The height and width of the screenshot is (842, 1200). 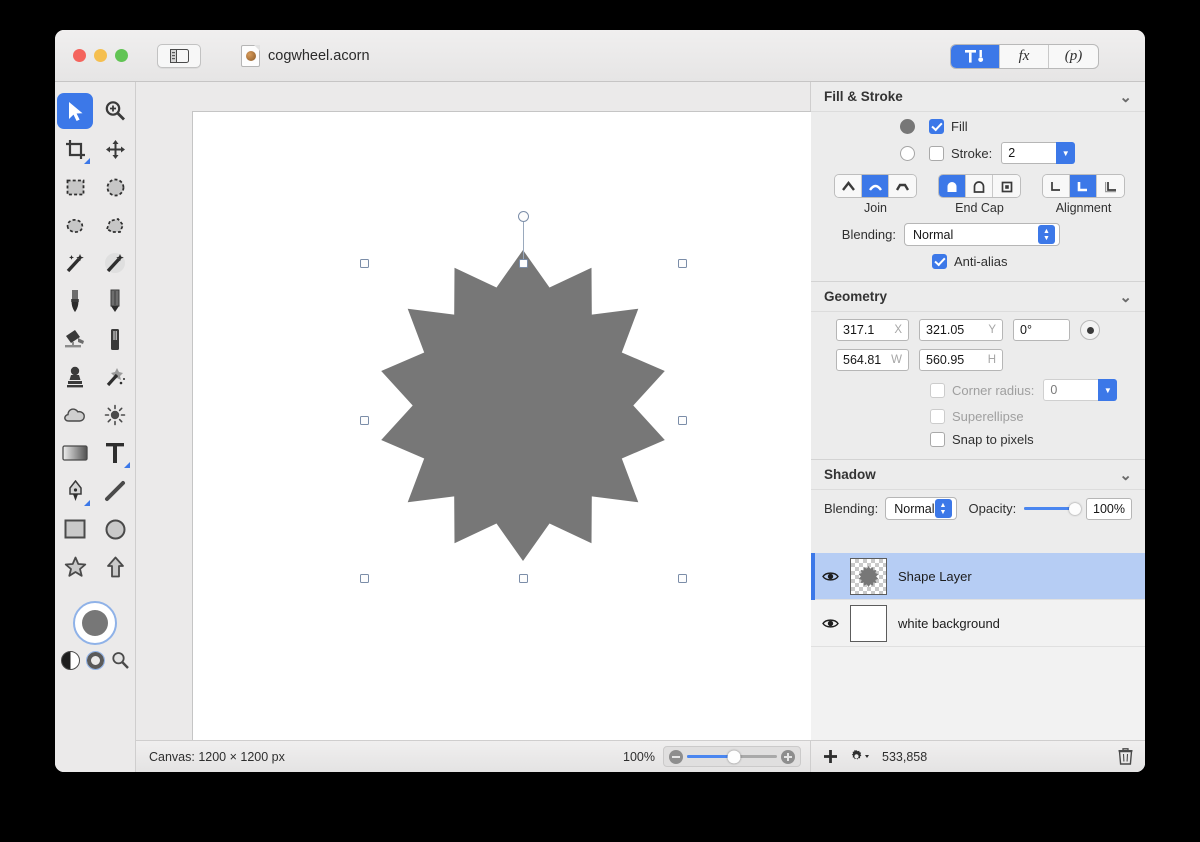 I want to click on zoom-out-icon, so click(x=676, y=756).